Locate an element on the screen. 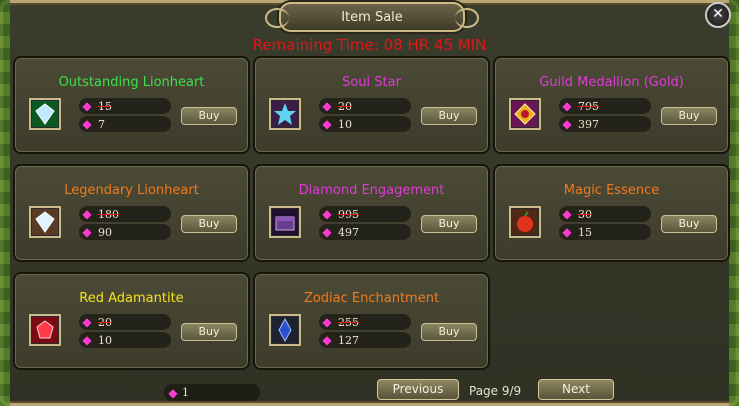 Image resolution: width=739 pixels, height=406 pixels. sale-item-card: Guild Medallion (Gold) ◆ 795 ◆ 397 Buy is located at coordinates (611, 105).